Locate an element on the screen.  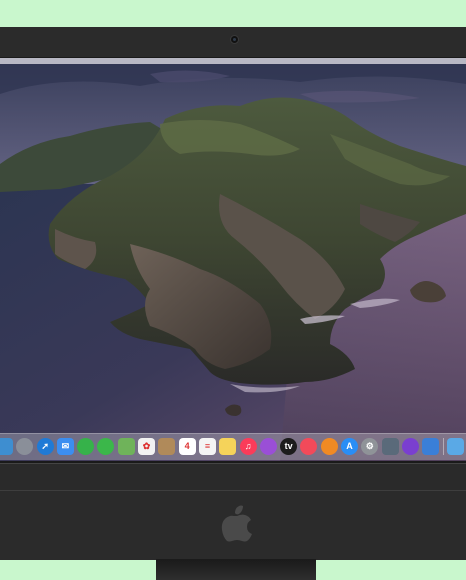
photos-glyph: ✿ is located at coordinates (146, 445).